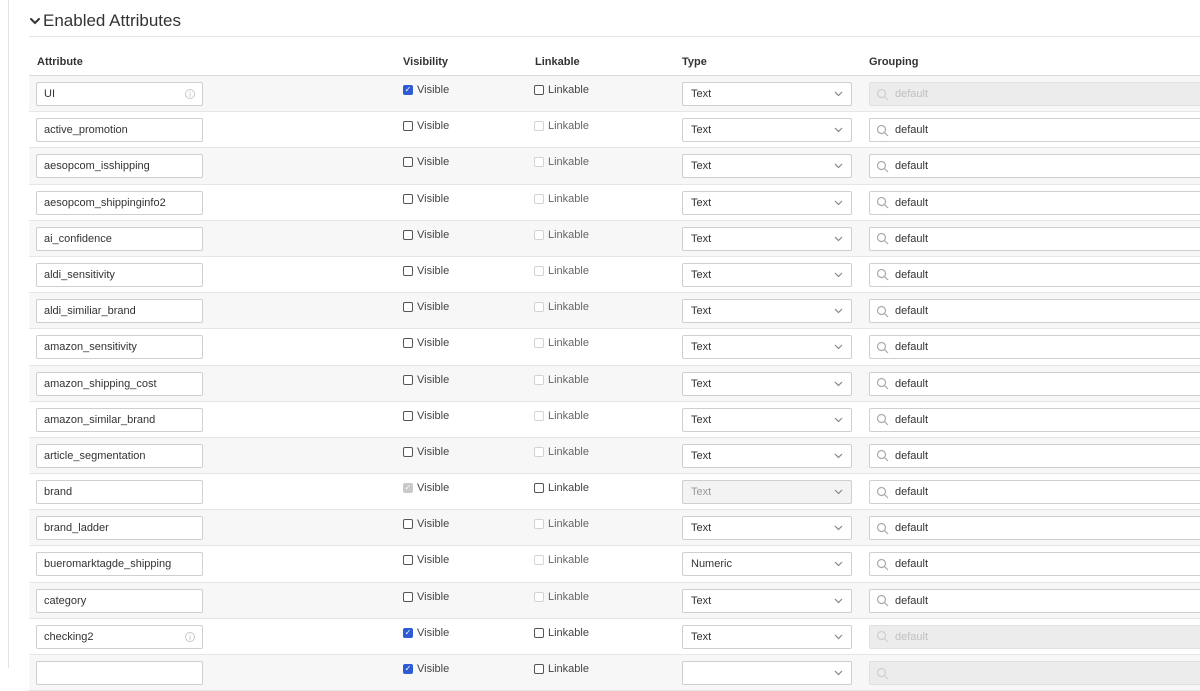  I want to click on linkable-label: Linkable, so click(568, 270).